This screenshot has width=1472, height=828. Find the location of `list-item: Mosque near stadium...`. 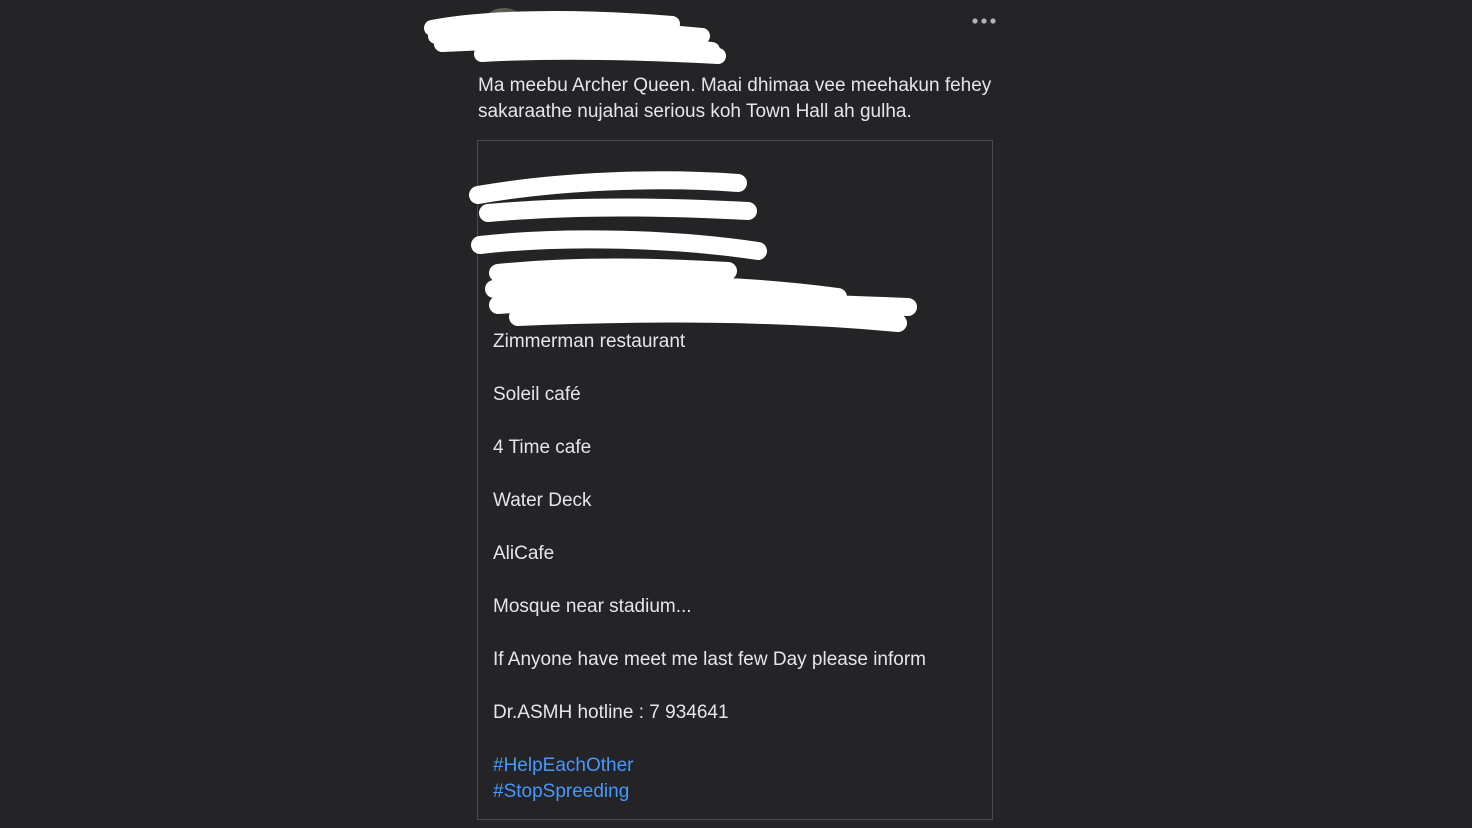

list-item: Mosque near stadium... is located at coordinates (592, 606).